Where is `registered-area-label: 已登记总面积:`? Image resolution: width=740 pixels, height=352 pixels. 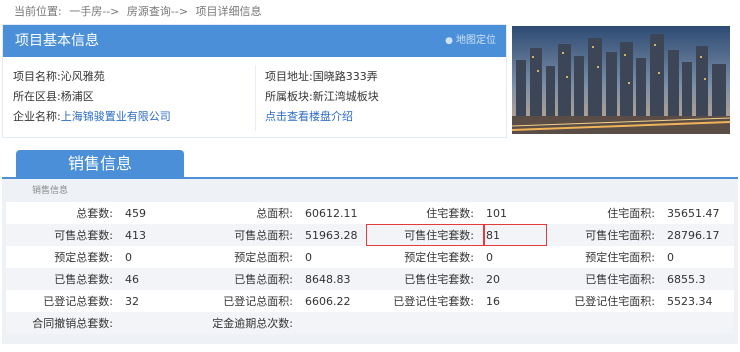 registered-area-label: 已登记总面积: is located at coordinates (244, 301).